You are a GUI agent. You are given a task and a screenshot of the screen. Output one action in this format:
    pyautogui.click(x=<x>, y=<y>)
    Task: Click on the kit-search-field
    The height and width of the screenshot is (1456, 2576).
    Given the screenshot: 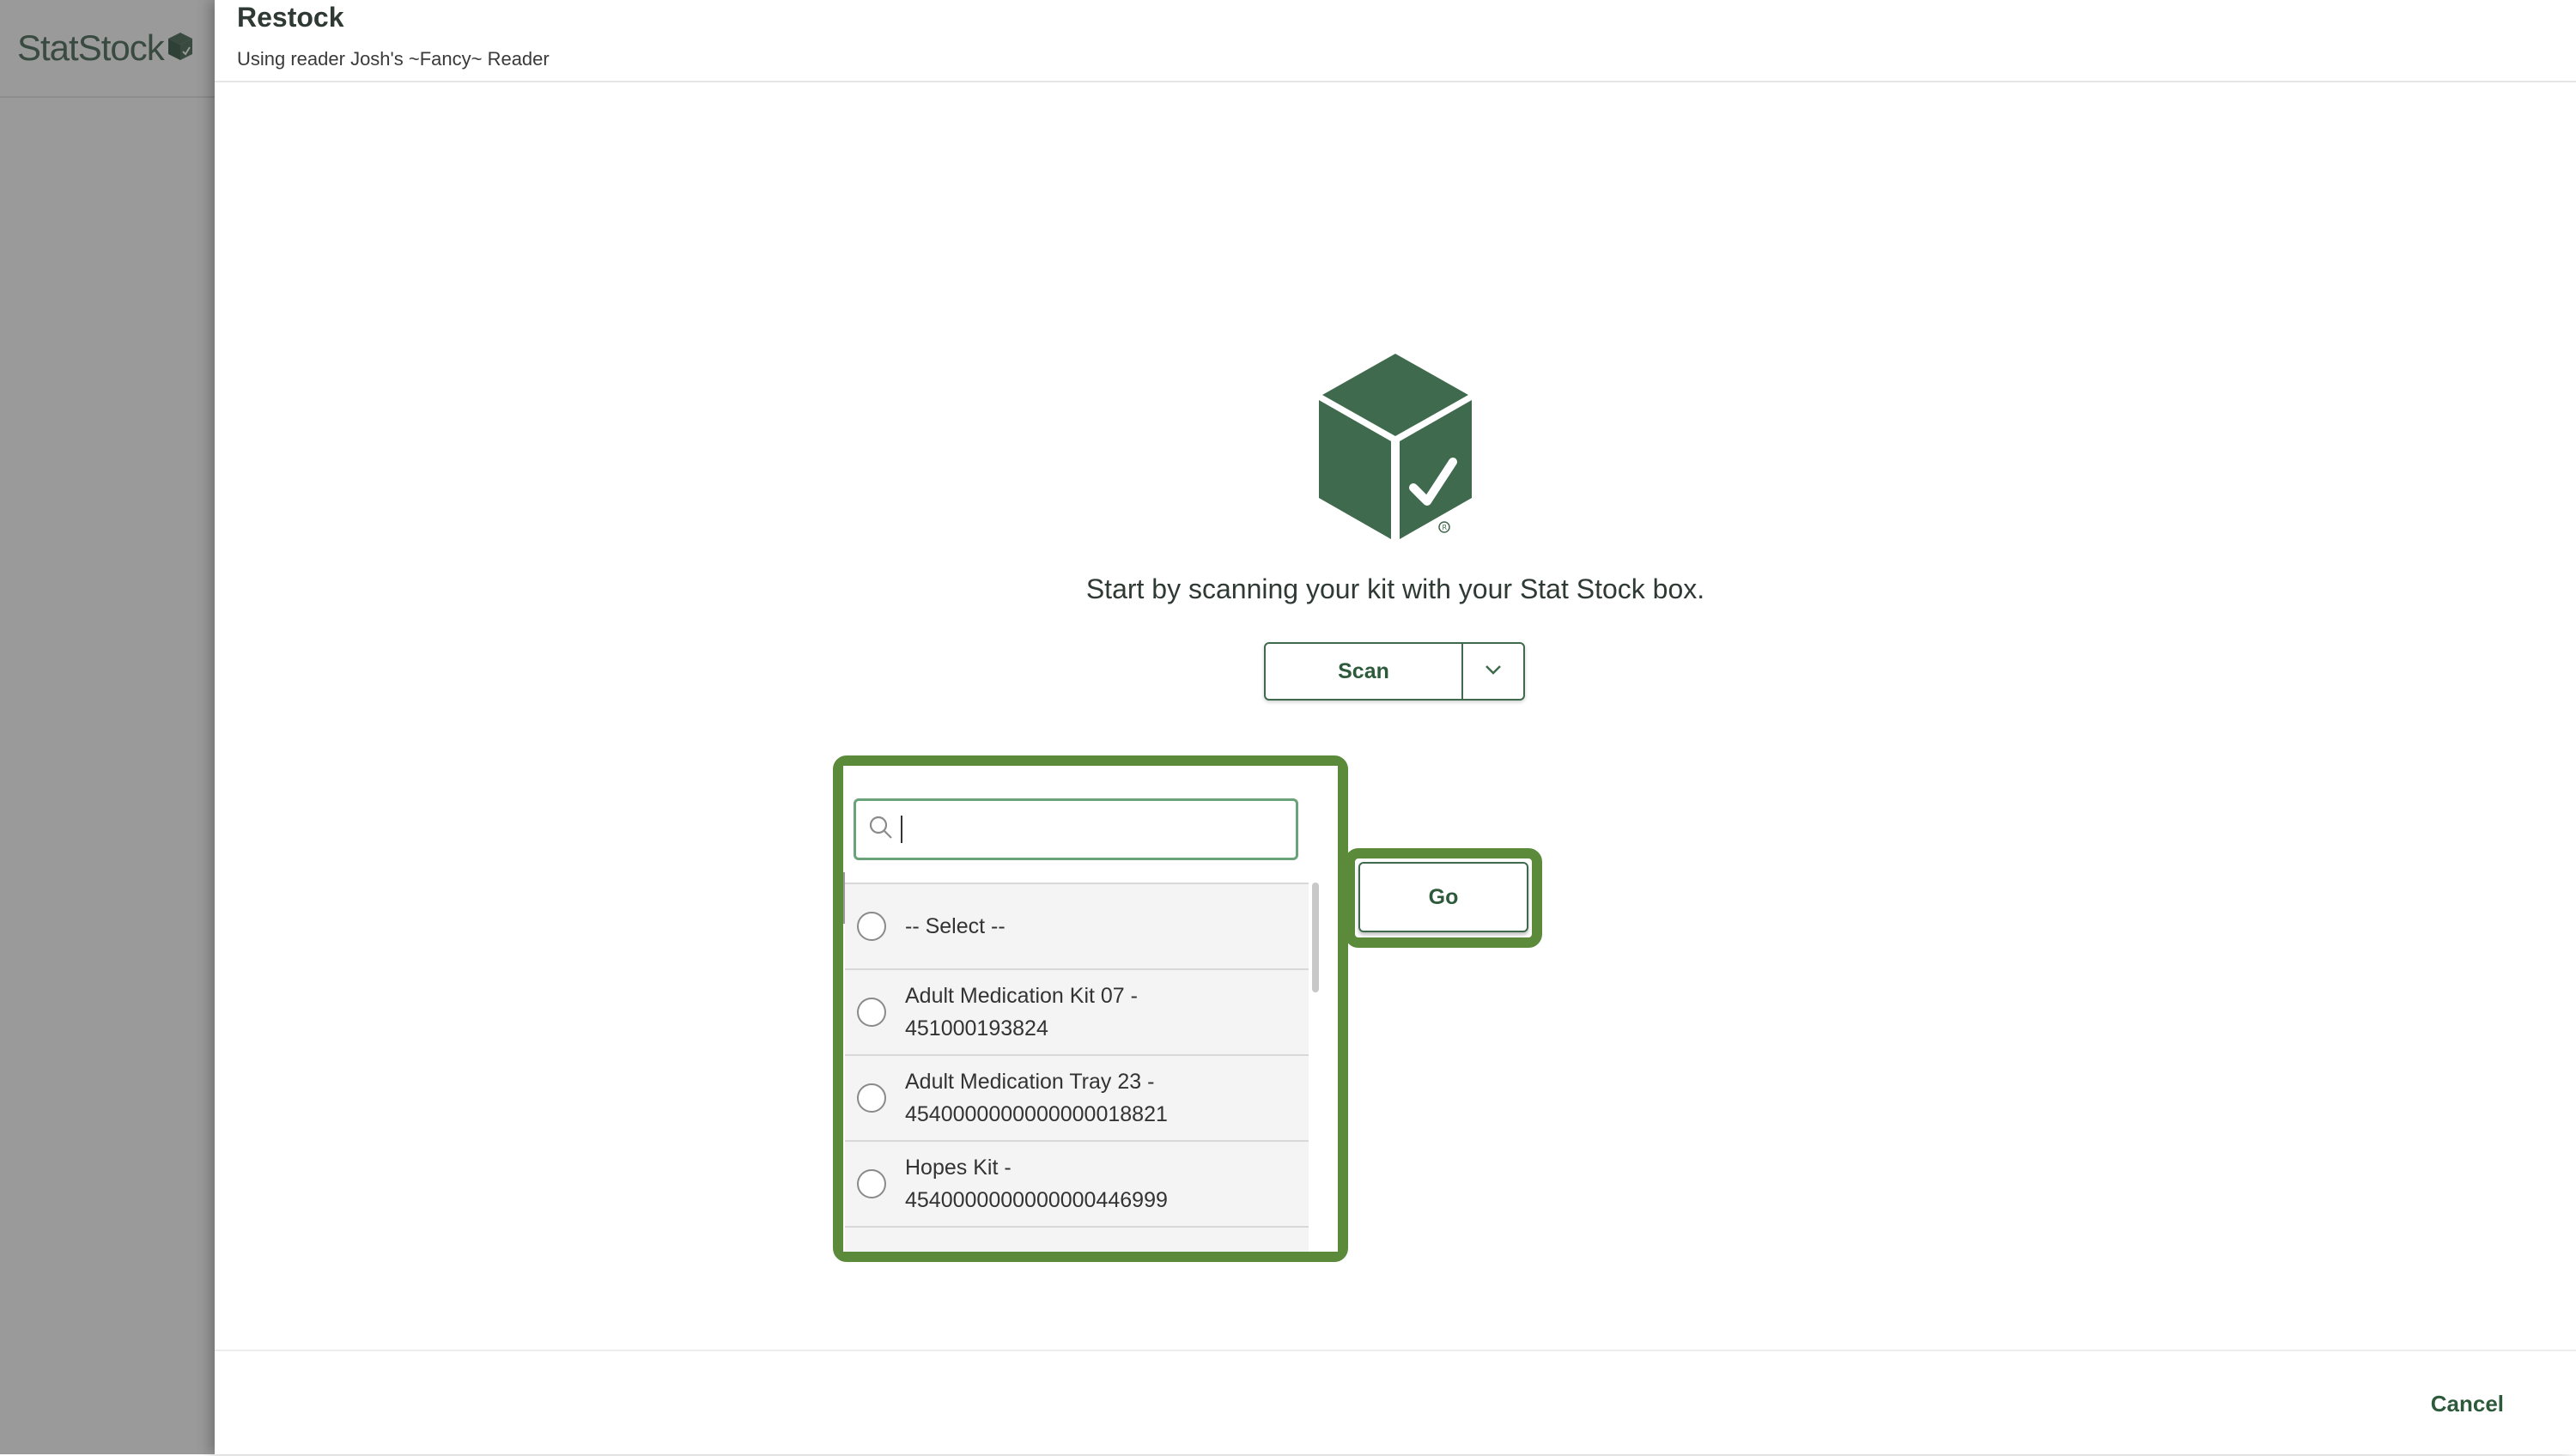 What is the action you would take?
    pyautogui.click(x=1076, y=829)
    